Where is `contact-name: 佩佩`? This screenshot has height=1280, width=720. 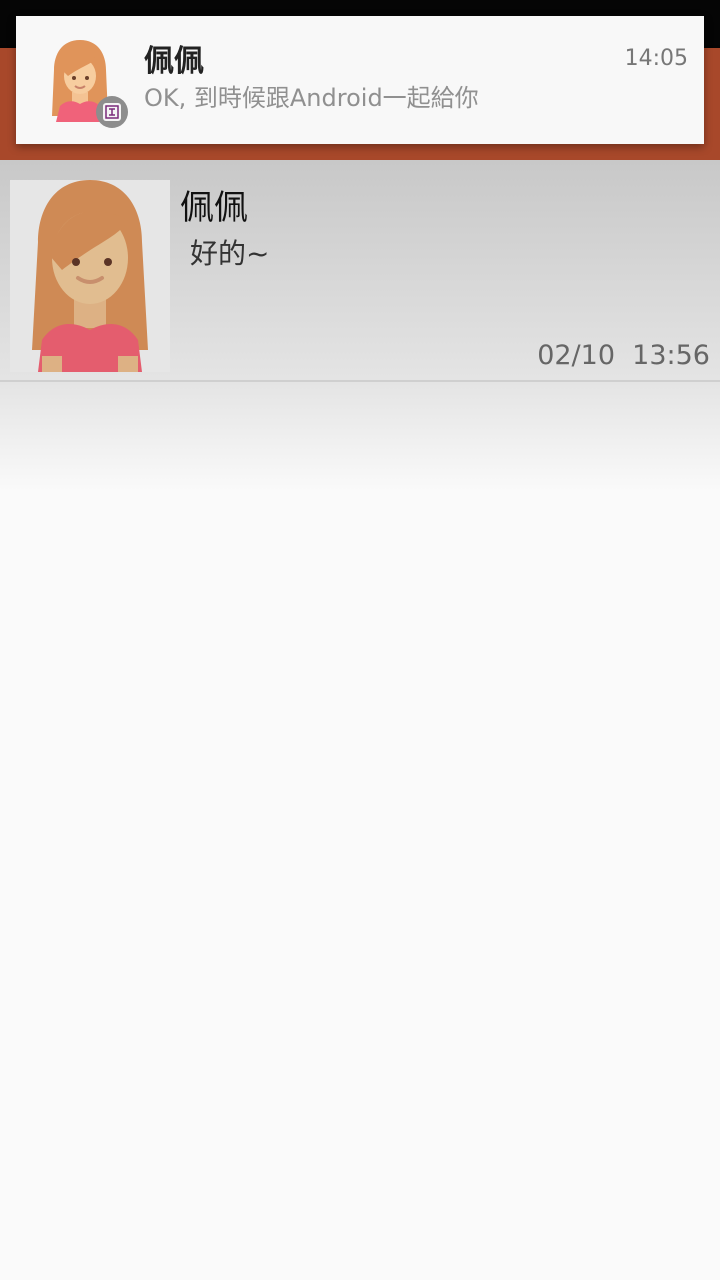
contact-name: 佩佩 is located at coordinates (214, 208).